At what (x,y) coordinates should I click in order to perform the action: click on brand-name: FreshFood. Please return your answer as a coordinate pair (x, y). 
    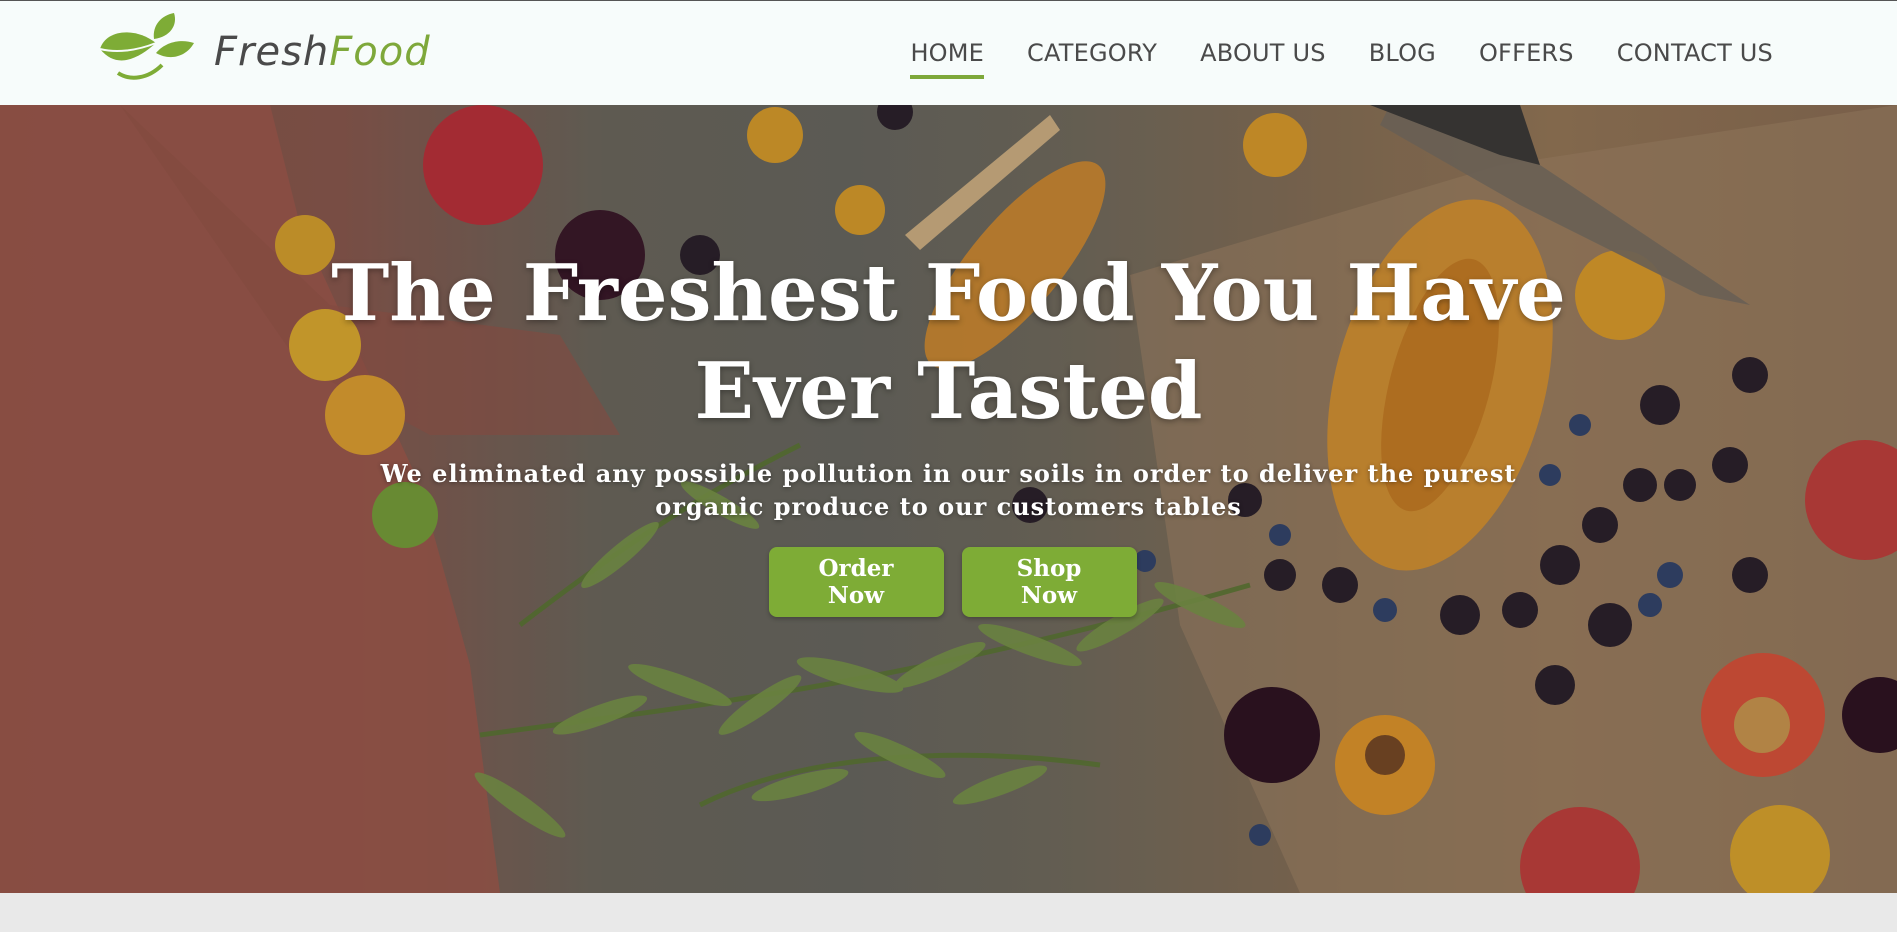
    Looking at the image, I should click on (322, 52).